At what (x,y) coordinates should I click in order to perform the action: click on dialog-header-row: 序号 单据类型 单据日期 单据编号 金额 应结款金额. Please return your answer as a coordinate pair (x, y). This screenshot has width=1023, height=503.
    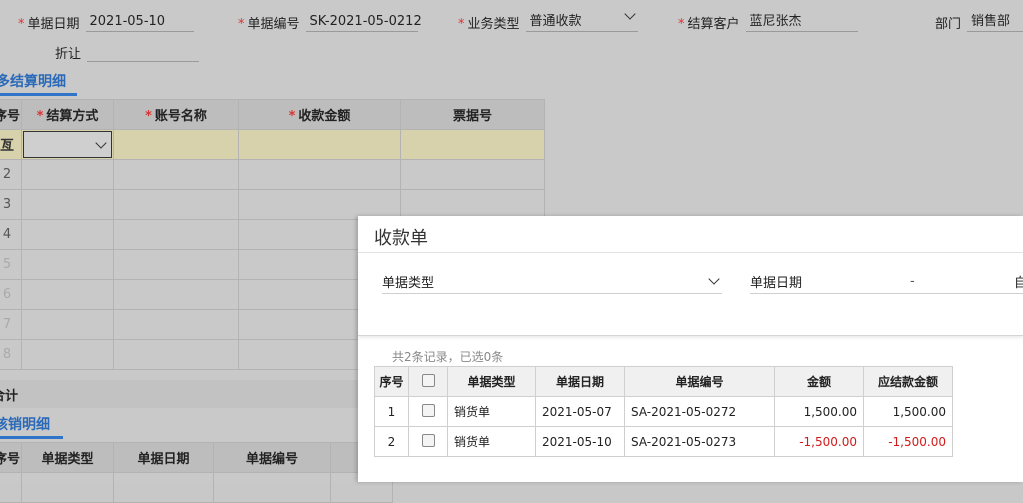
    Looking at the image, I should click on (663, 381).